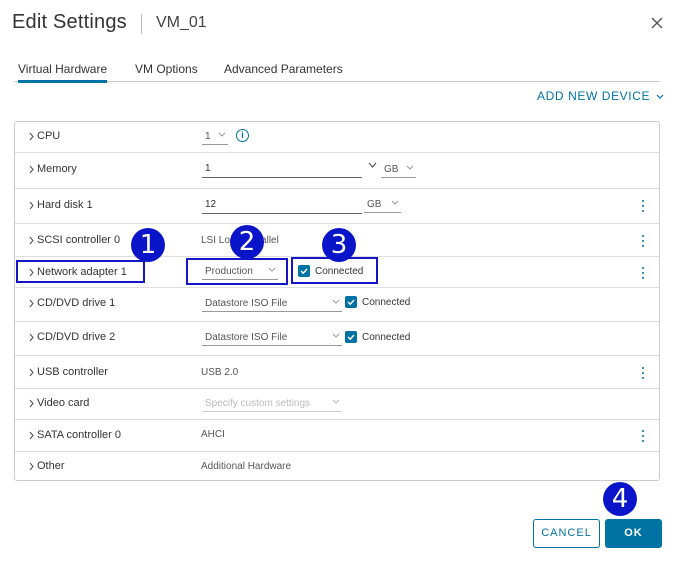  I want to click on network-more-icon, so click(643, 273).